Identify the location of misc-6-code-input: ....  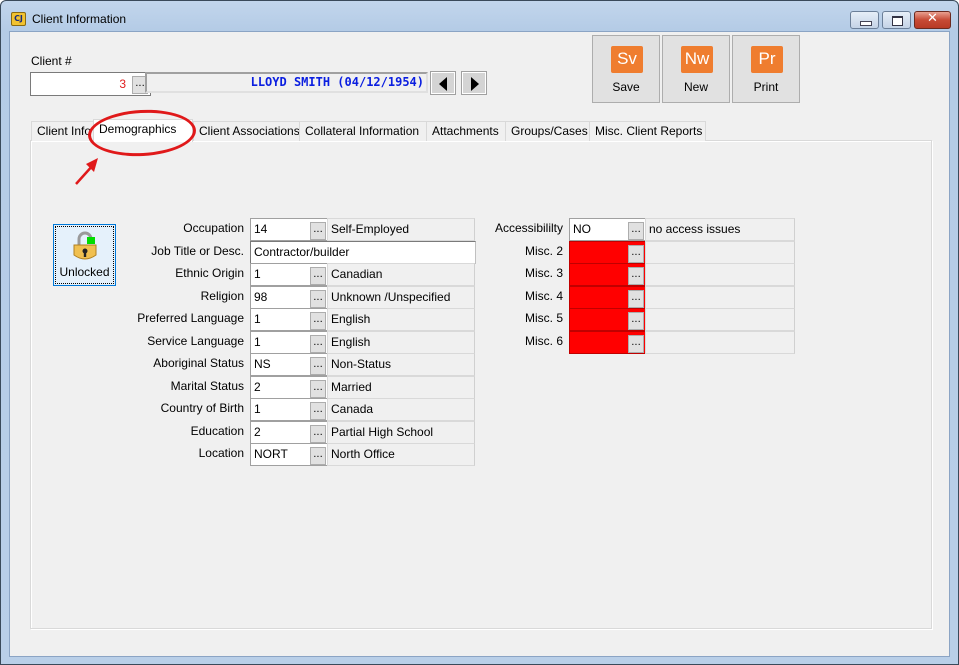
(607, 342).